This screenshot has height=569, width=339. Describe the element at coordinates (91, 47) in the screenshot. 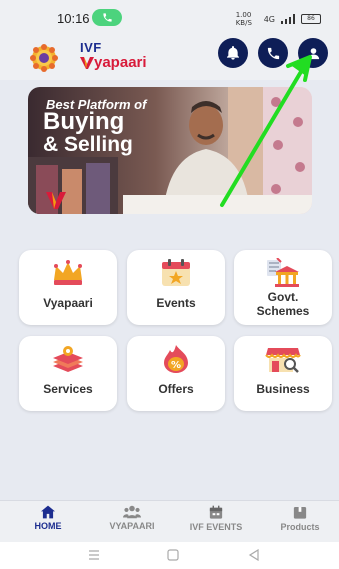

I see `logo-ivf-text: IVF` at that location.